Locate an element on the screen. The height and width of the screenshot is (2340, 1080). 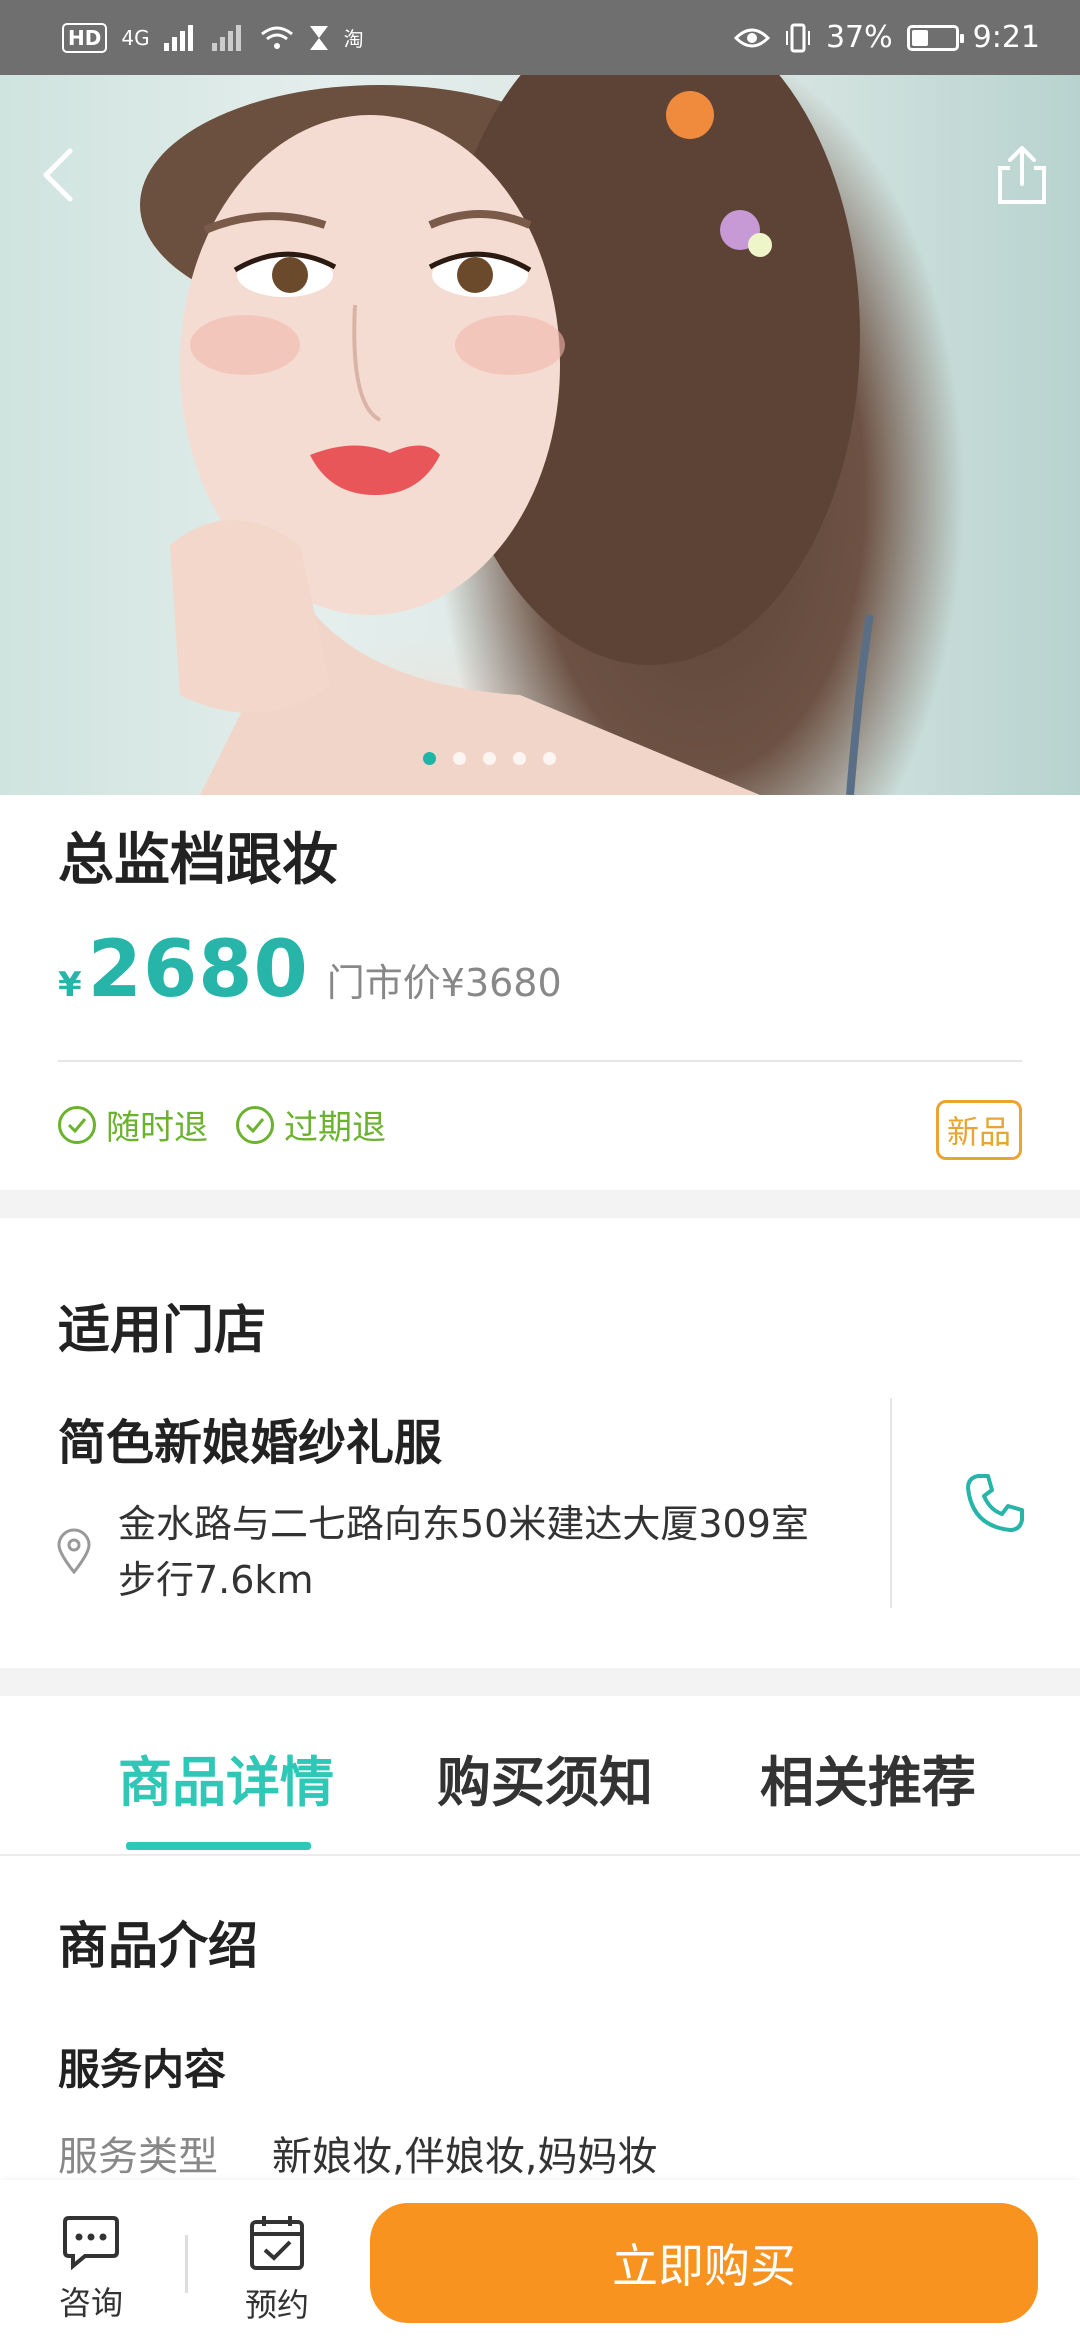
reserve-button: 预约 is located at coordinates (277, 2270).